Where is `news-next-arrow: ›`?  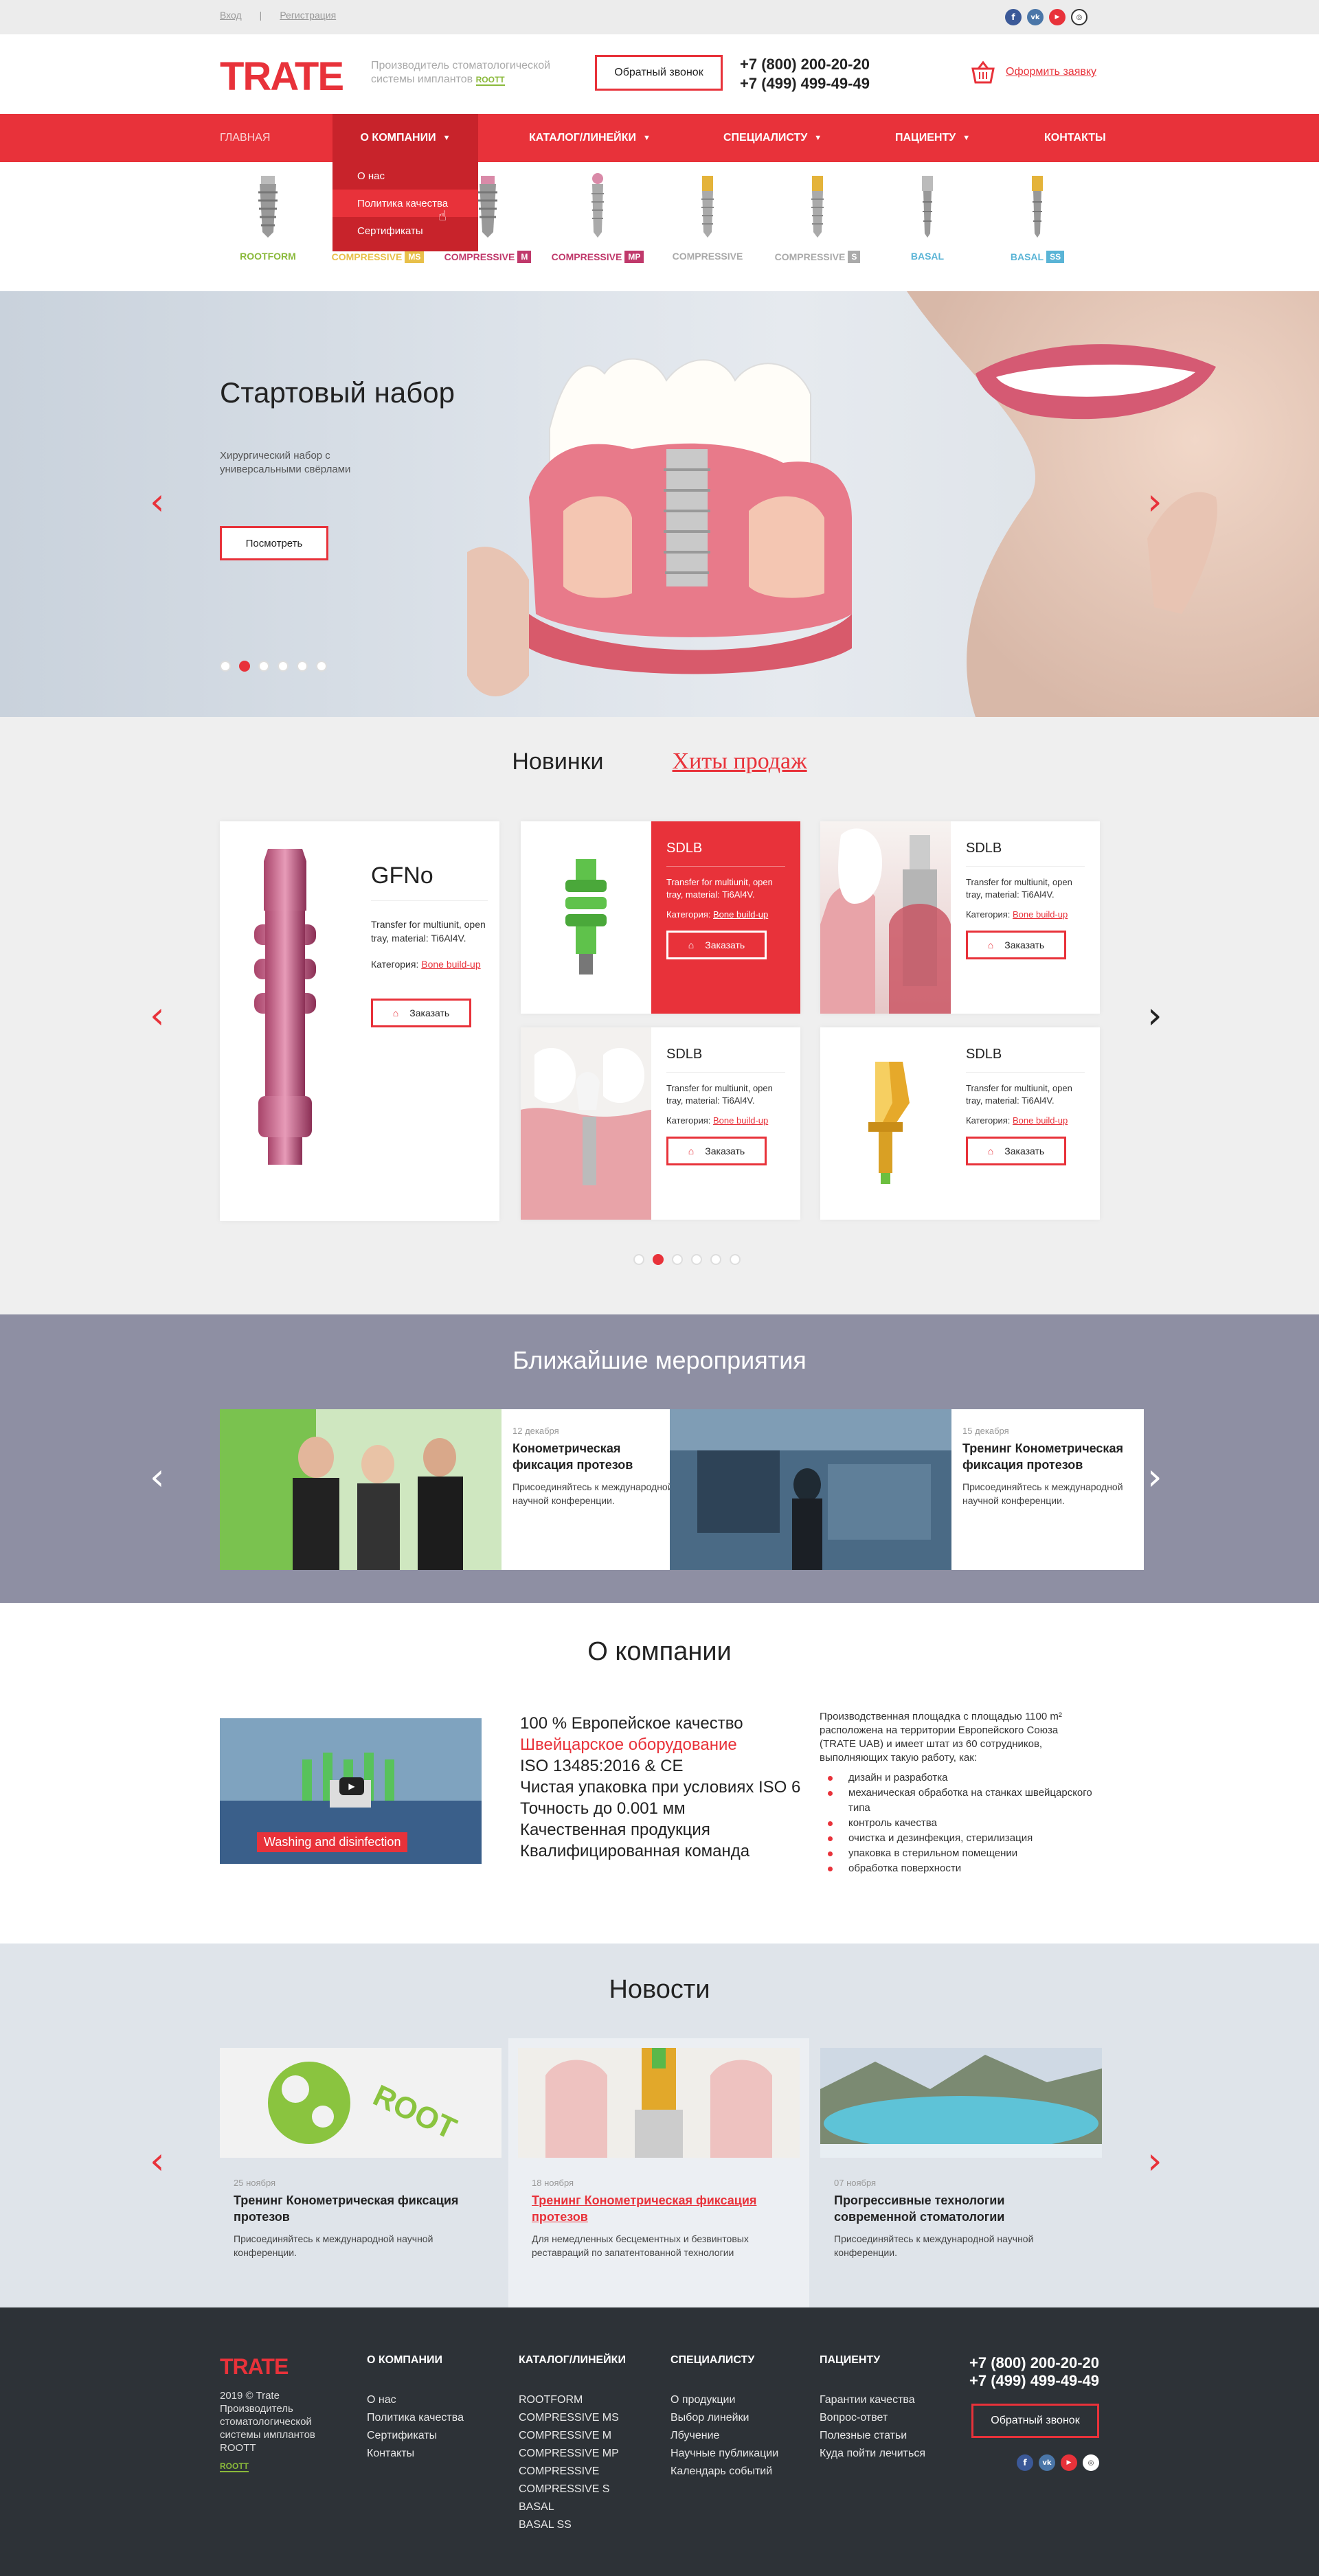
news-next-arrow: › is located at coordinates (1155, 2161).